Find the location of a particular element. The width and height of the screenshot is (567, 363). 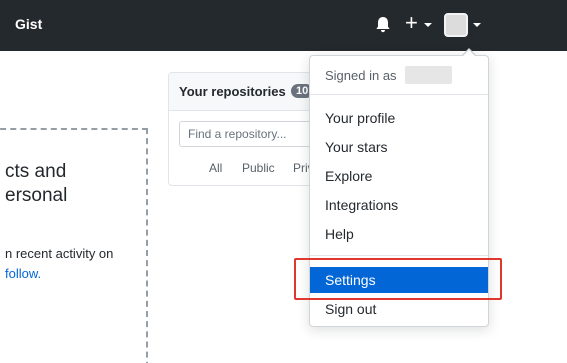

repository-search-input is located at coordinates (248, 134).